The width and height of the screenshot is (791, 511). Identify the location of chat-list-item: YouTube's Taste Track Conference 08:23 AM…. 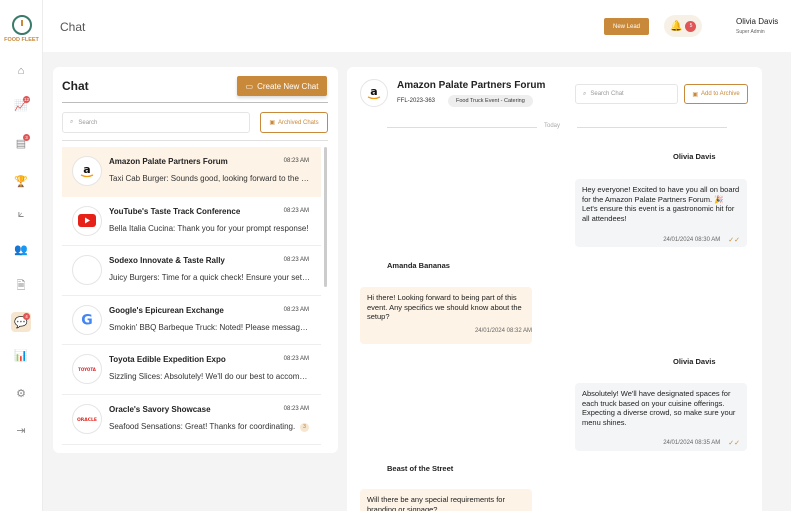
(191, 222).